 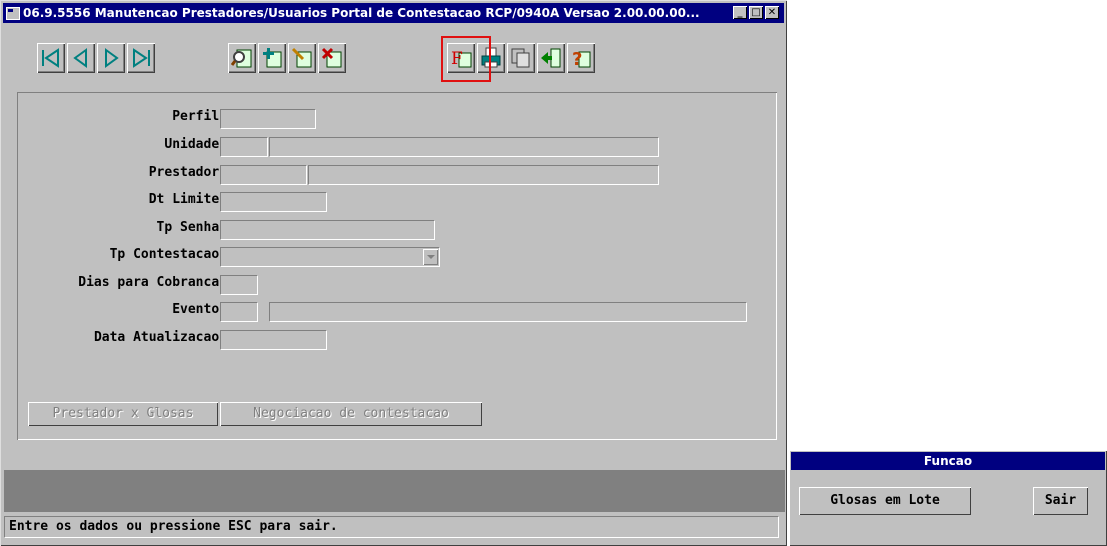 I want to click on help-icon: ?, so click(x=581, y=59).